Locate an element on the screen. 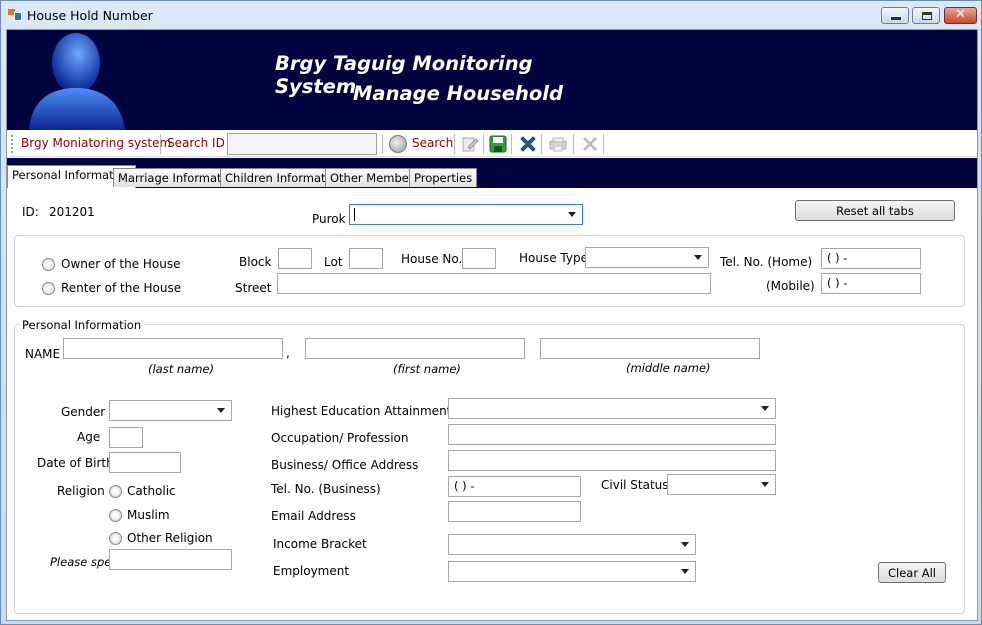 This screenshot has width=982, height=625. text-cursor is located at coordinates (354, 214).